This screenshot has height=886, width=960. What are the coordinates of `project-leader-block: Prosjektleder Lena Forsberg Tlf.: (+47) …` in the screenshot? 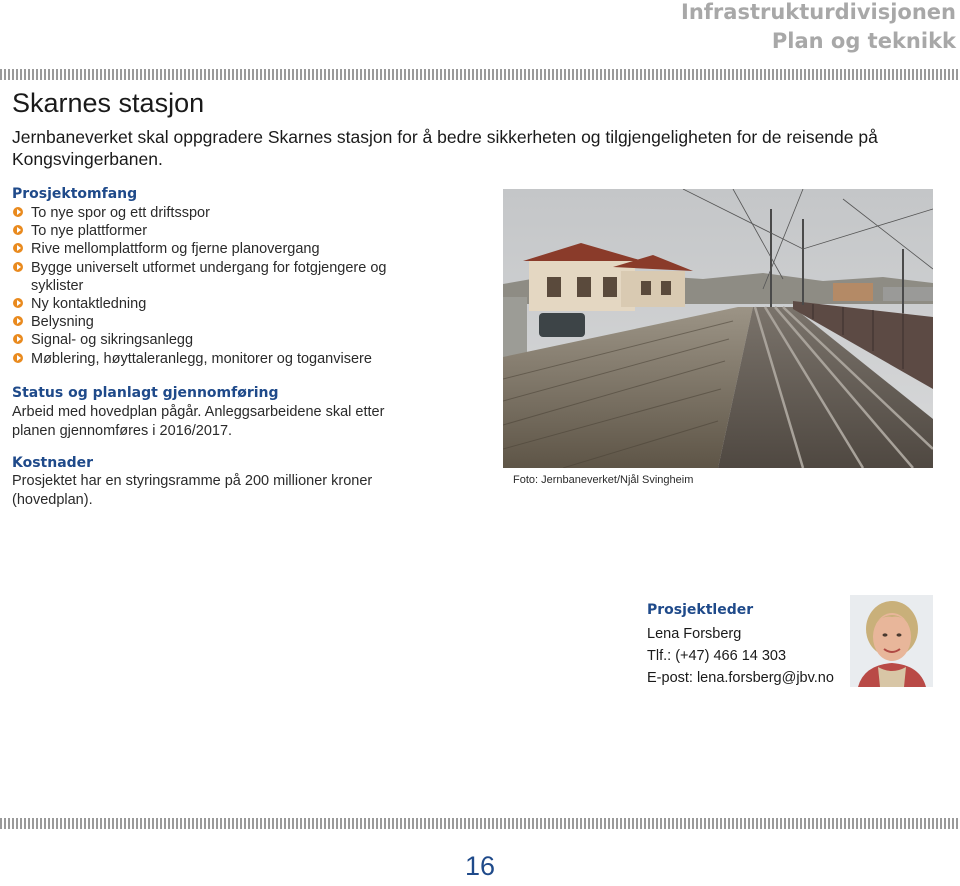 It's located at (740, 645).